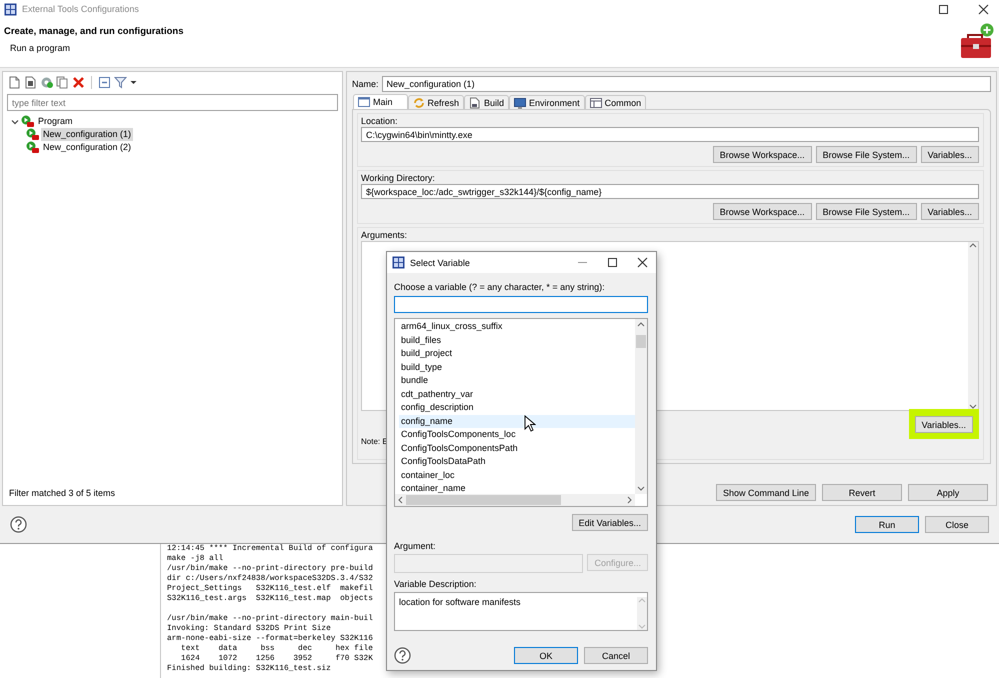  What do you see at coordinates (380, 121) in the screenshot?
I see `location-label: Location:` at bounding box center [380, 121].